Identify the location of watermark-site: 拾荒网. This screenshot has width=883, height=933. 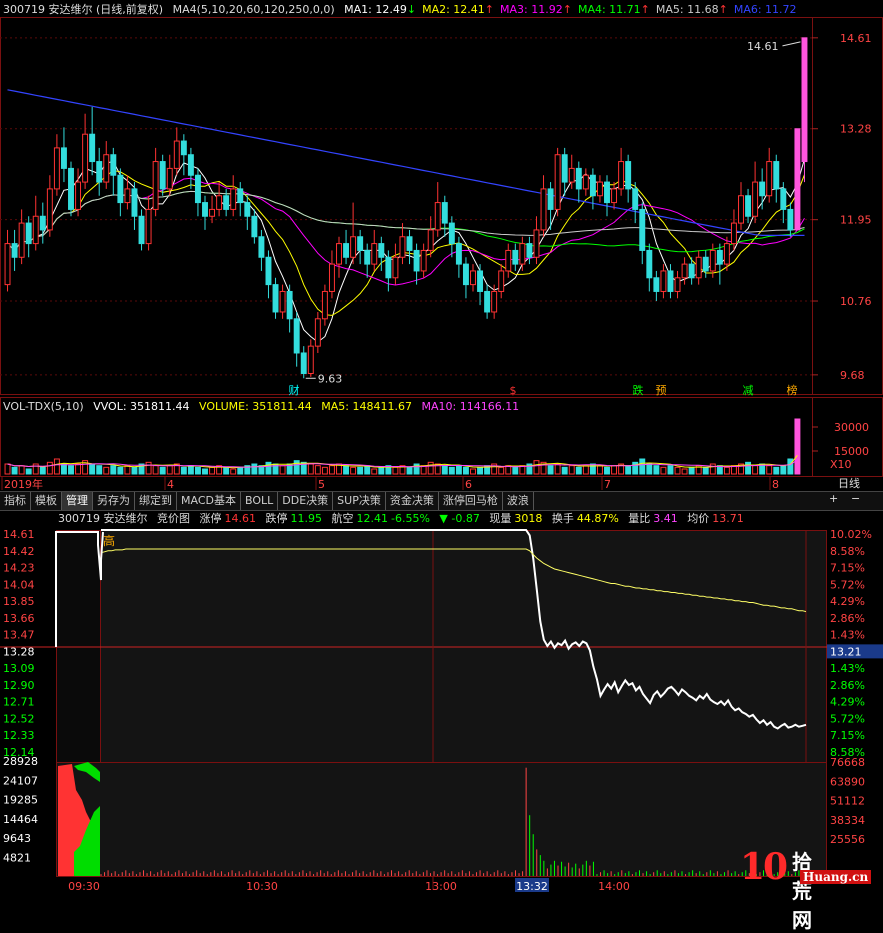
(802, 891).